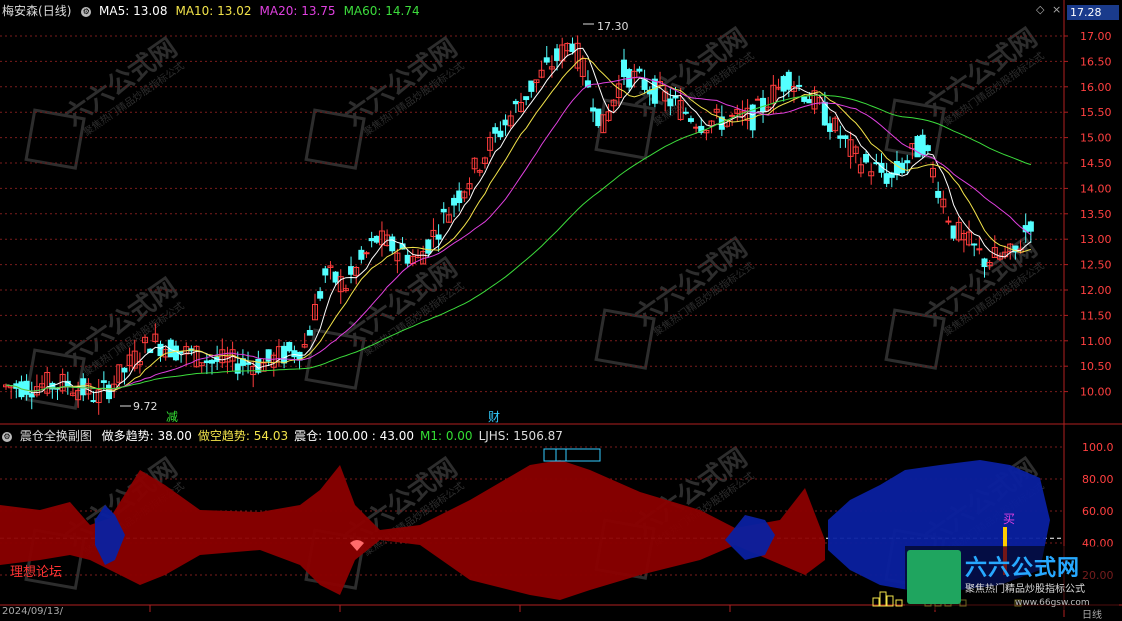 The image size is (1122, 621). What do you see at coordinates (1098, 447) in the screenshot?
I see `sub-y-tick-label: 100.0` at bounding box center [1098, 447].